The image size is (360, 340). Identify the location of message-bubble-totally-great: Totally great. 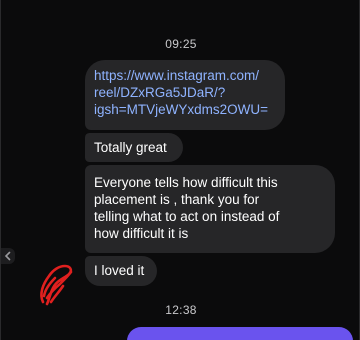
(134, 147).